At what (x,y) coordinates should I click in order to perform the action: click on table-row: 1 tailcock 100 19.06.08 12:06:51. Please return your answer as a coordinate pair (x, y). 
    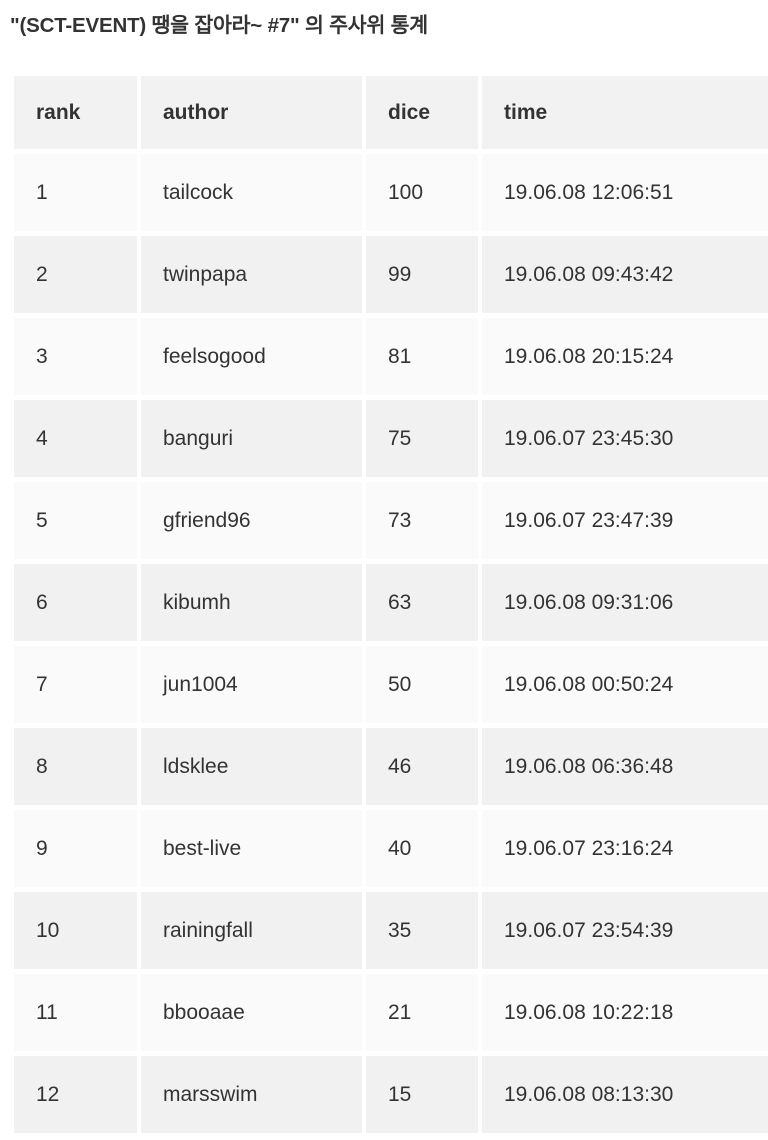
    Looking at the image, I should click on (391, 192).